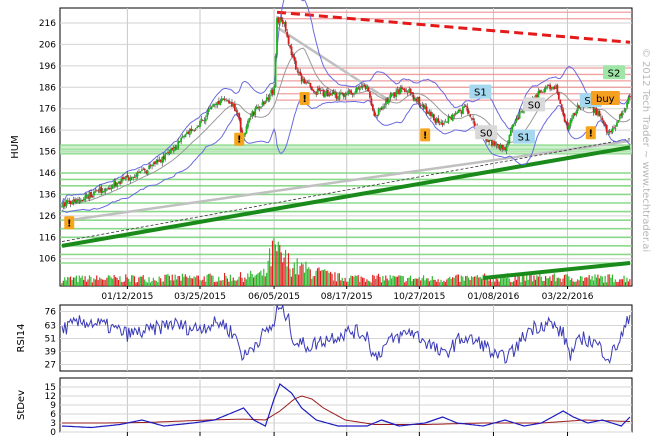 Image resolution: width=657 pixels, height=448 pixels. I want to click on x-tick-label: 10/27/2015, so click(419, 297).